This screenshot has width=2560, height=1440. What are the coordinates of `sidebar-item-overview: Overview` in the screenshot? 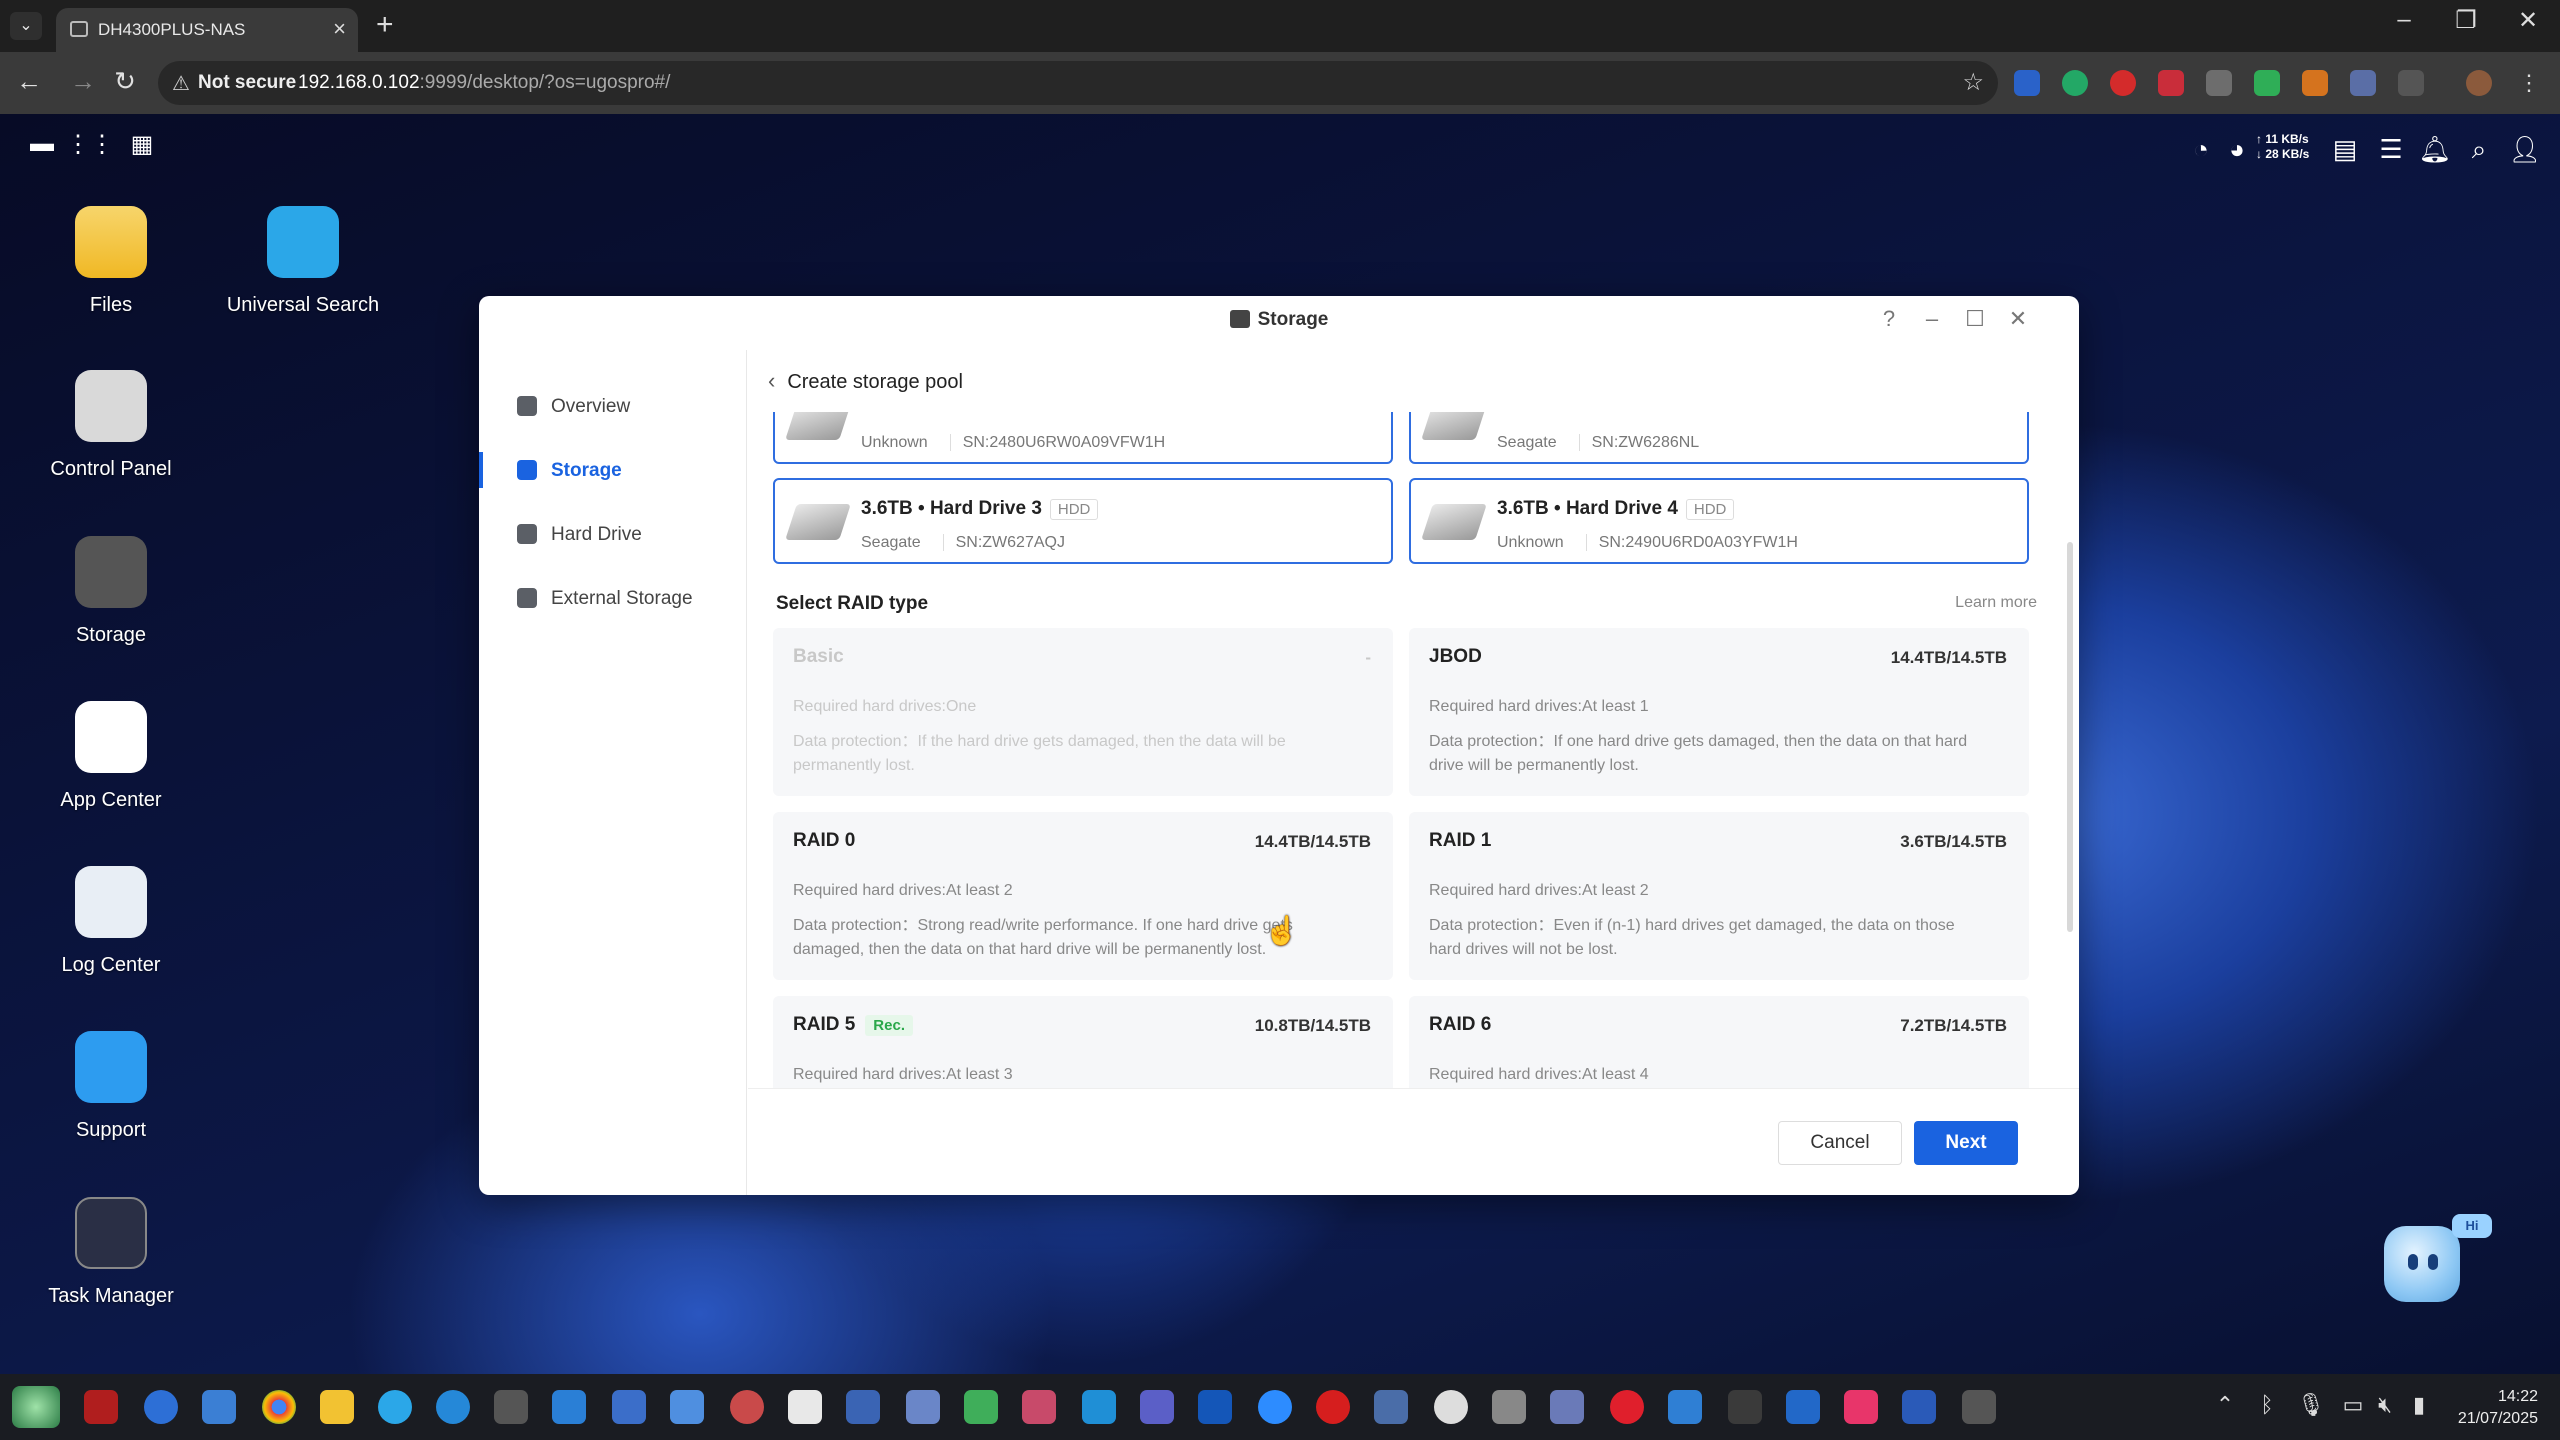 It's located at (613, 406).